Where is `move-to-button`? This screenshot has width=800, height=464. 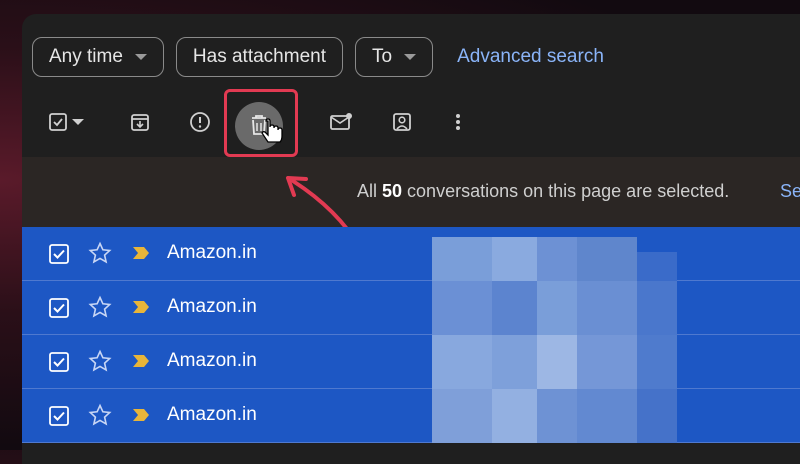
move-to-button is located at coordinates (402, 122).